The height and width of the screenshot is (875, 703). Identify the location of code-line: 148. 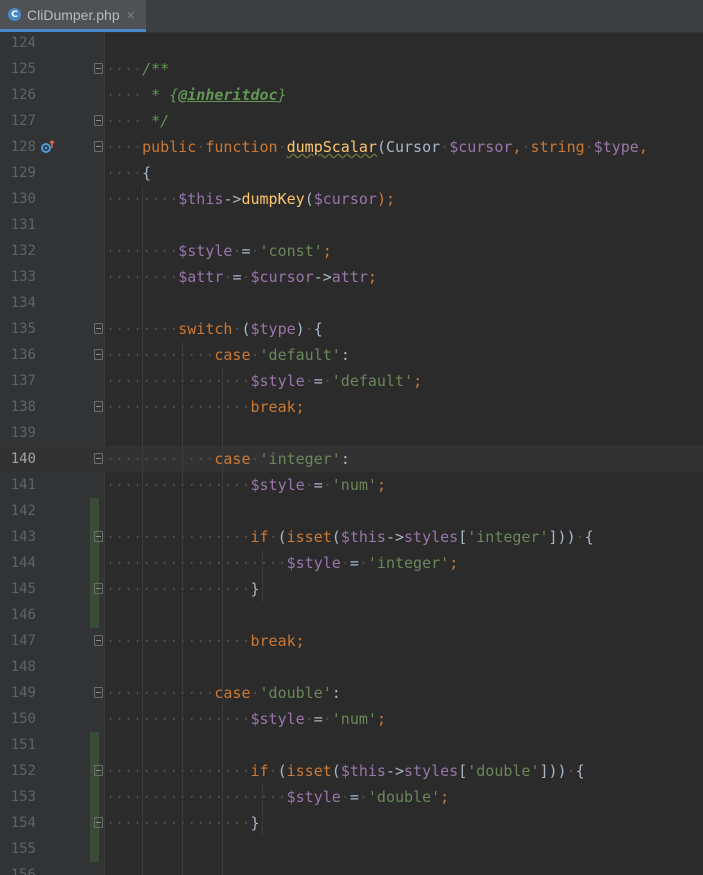
(351, 667).